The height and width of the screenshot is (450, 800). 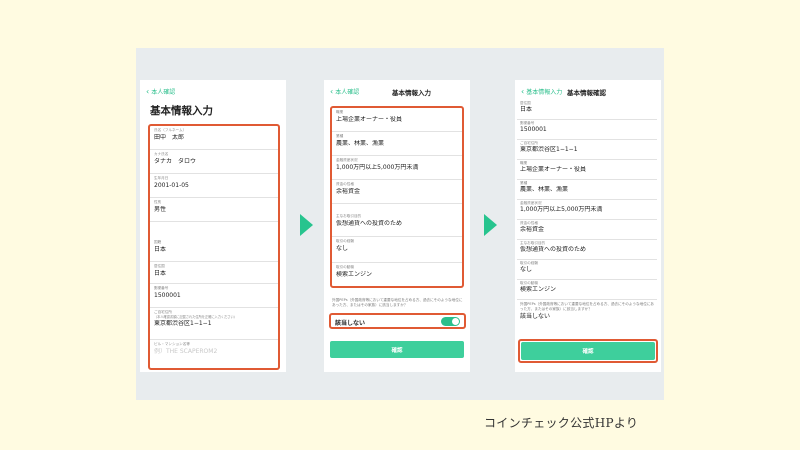 What do you see at coordinates (345, 184) in the screenshot?
I see `field-label: 資金の性格` at bounding box center [345, 184].